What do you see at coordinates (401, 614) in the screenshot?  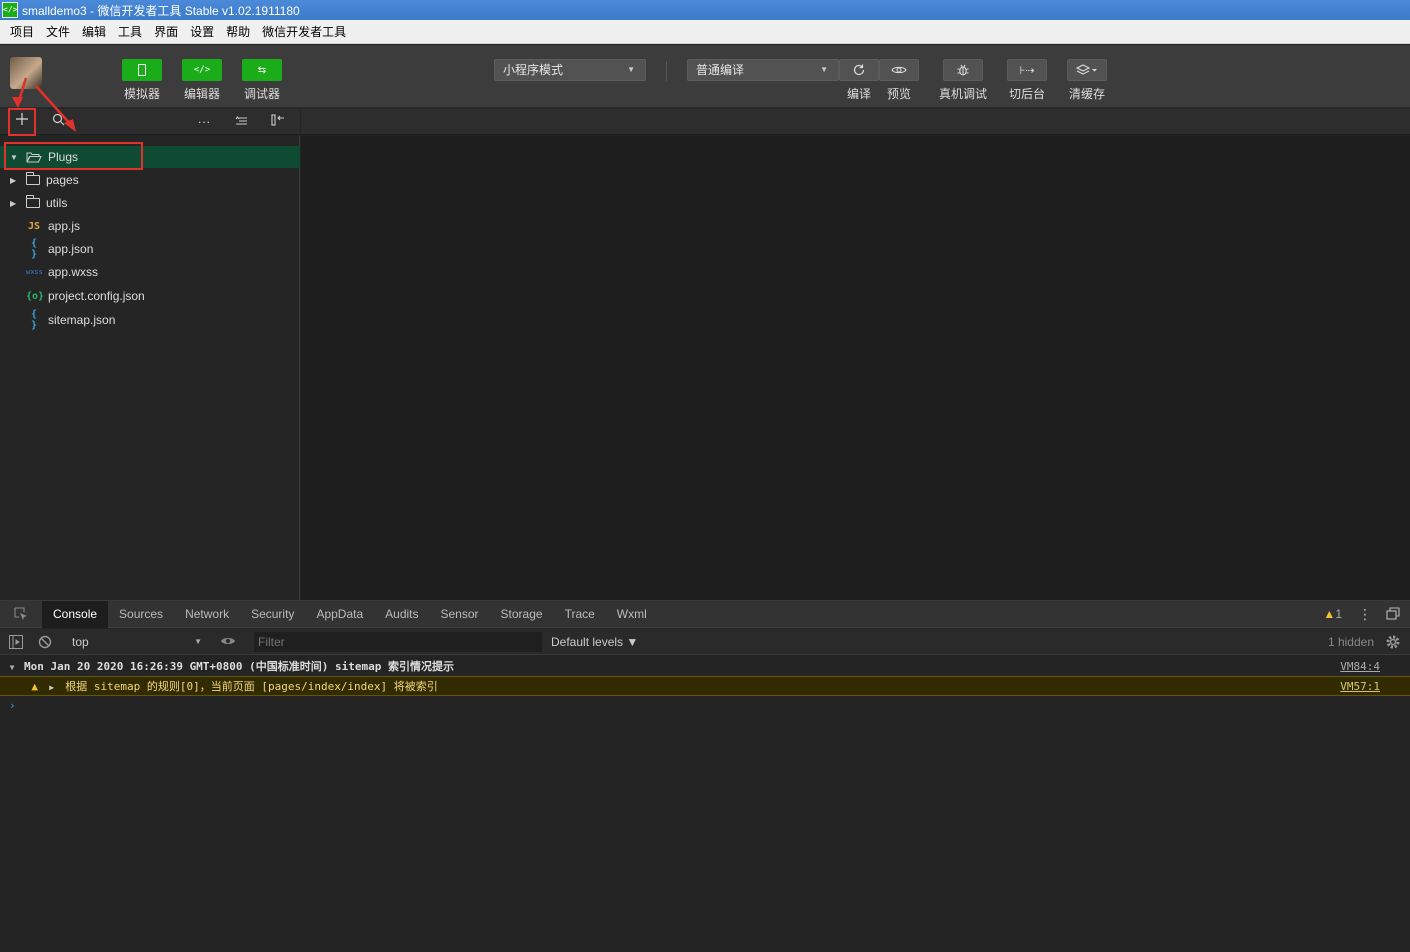 I see `tab-audits: Audits` at bounding box center [401, 614].